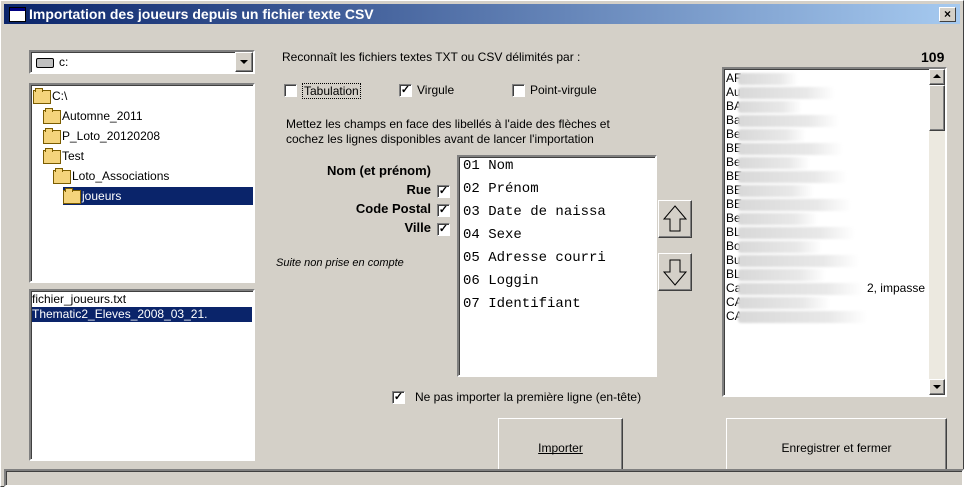 The width and height of the screenshot is (964, 487). I want to click on field-item: 02 Prénom, so click(501, 189).